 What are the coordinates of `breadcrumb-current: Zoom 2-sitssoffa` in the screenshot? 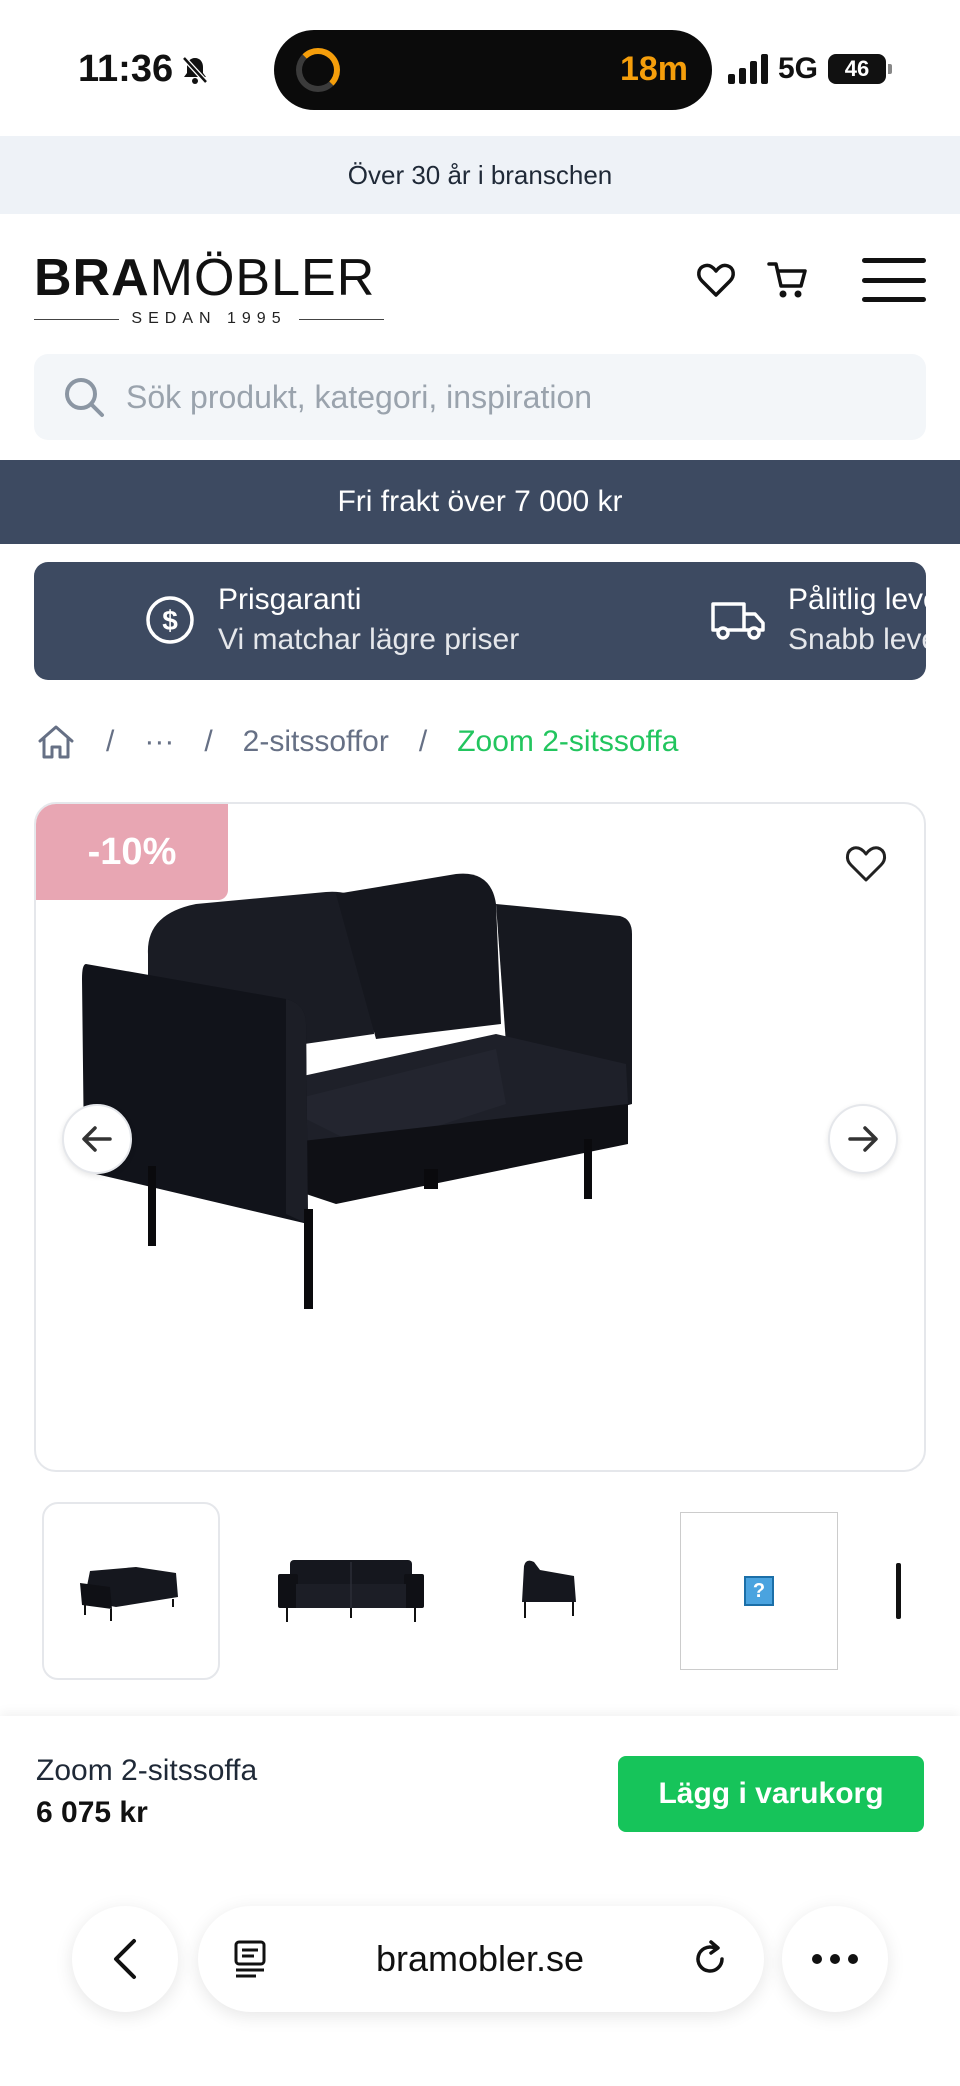 It's located at (568, 741).